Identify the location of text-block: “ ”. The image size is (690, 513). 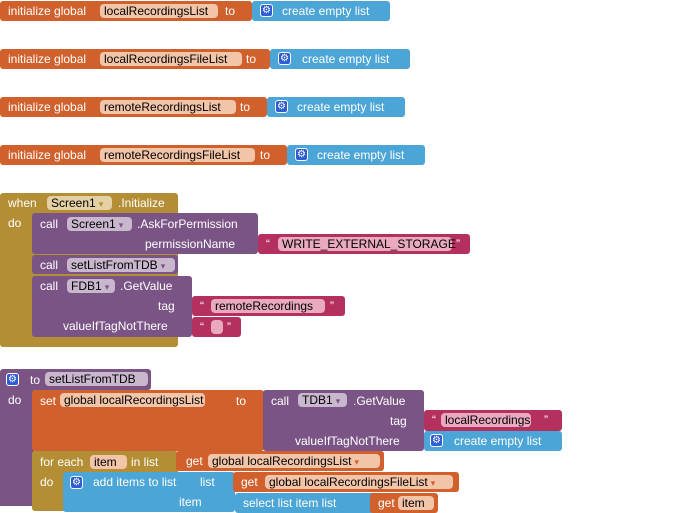
(216, 327).